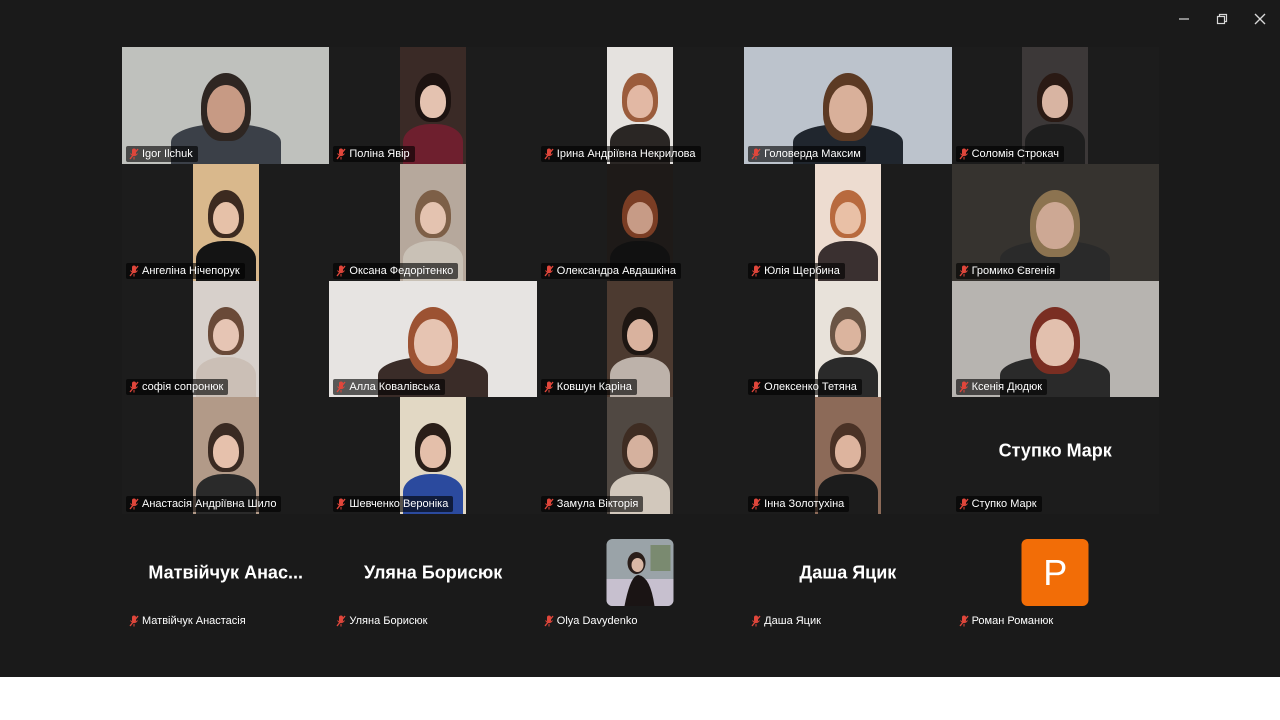 This screenshot has width=1280, height=720. I want to click on participant-tile: Ангеліна Нічепорук, so click(226, 222).